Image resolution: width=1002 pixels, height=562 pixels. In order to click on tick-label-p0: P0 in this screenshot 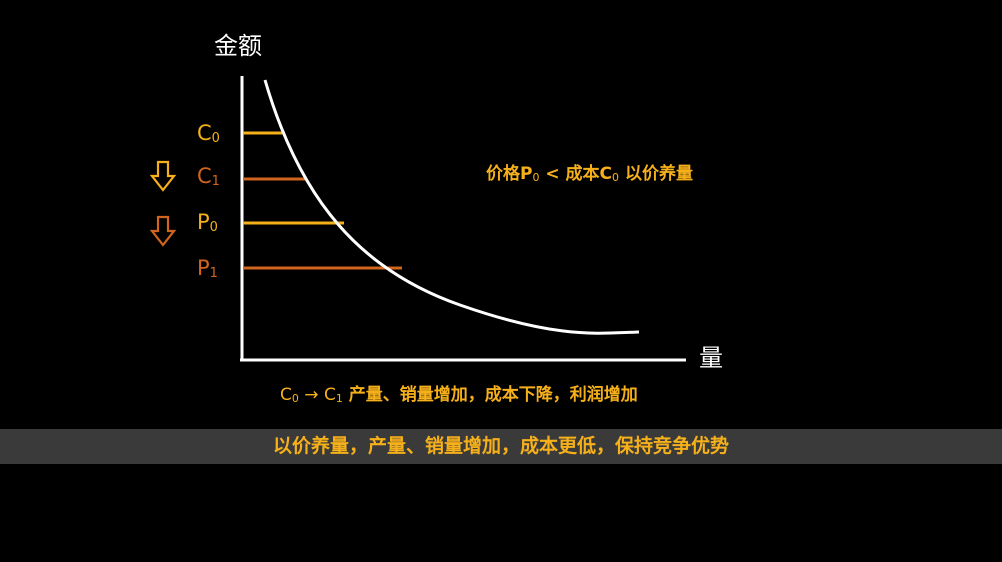, I will do `click(207, 222)`.